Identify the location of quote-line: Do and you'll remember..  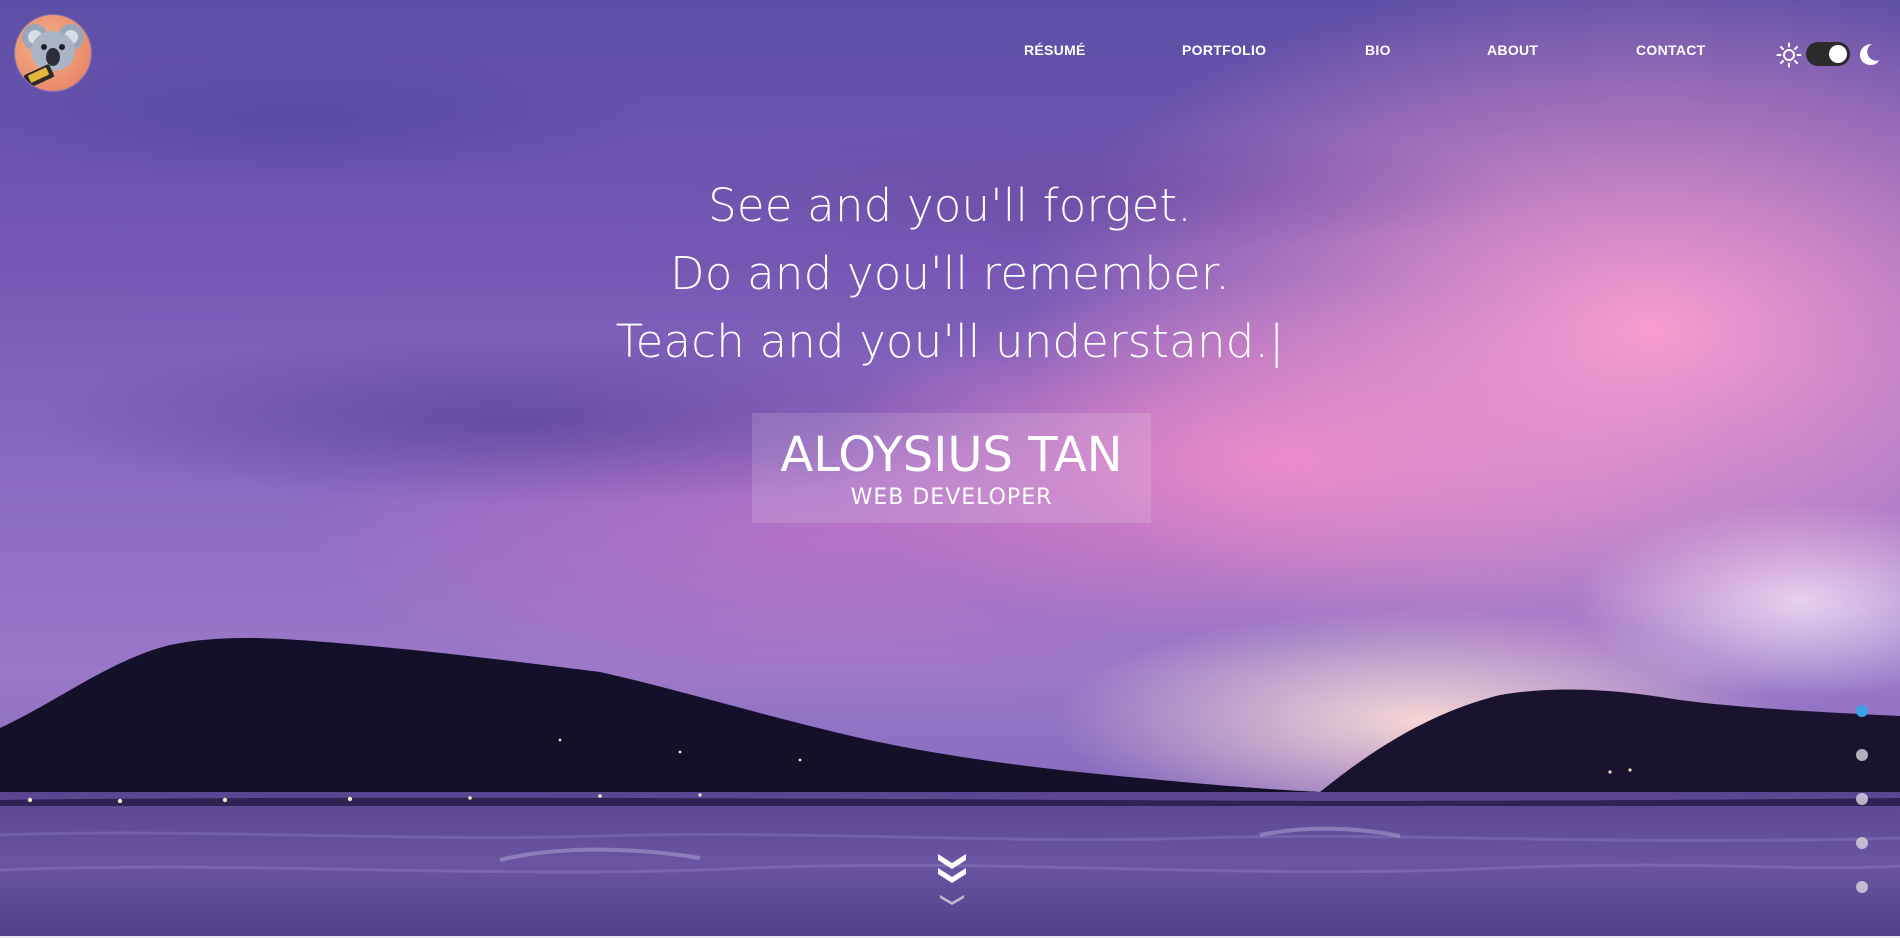
(950, 274).